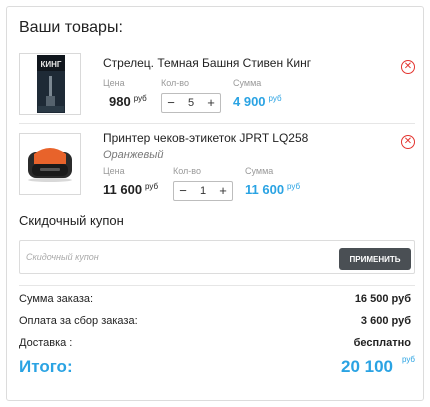 The height and width of the screenshot is (407, 430). Describe the element at coordinates (51, 64) in the screenshot. I see `book-cover-title: КИНГ` at that location.